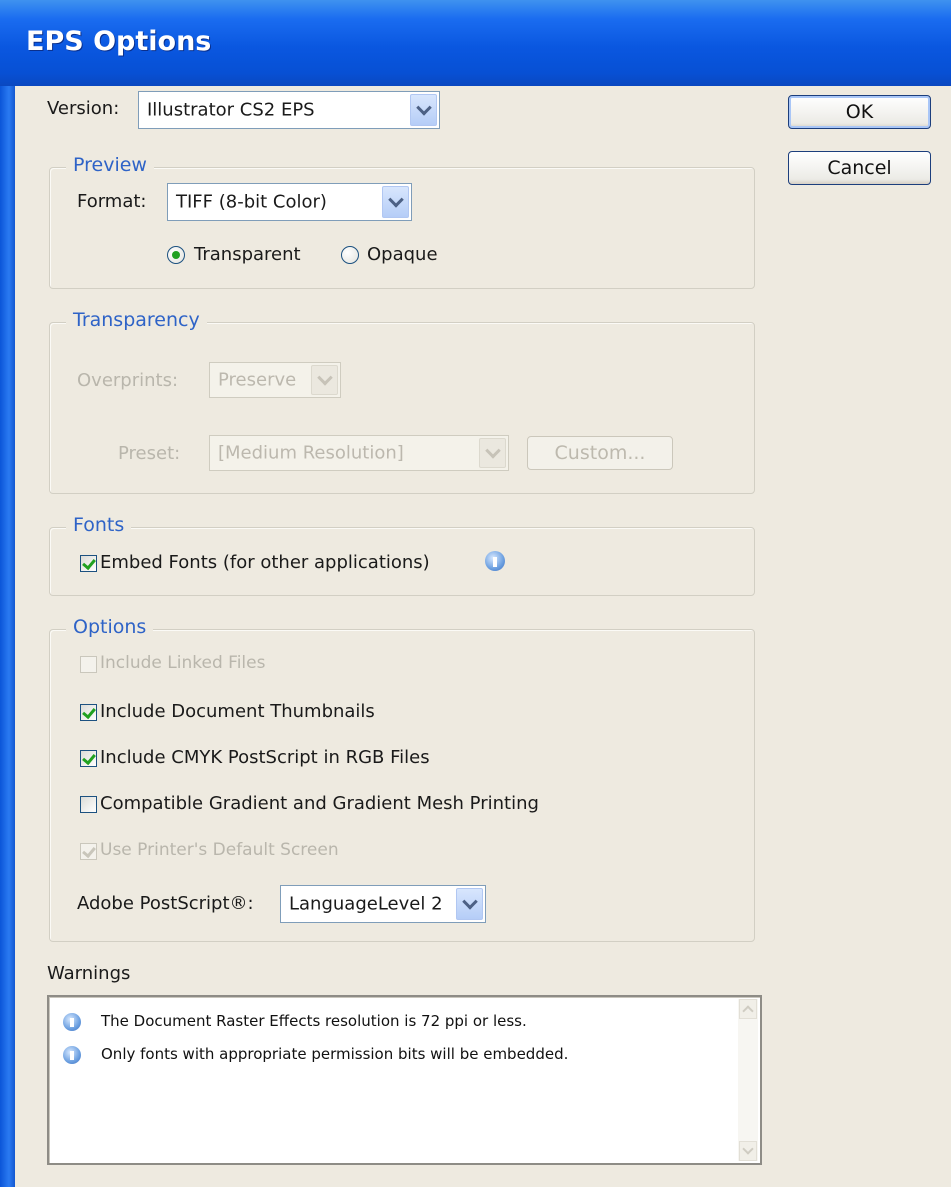 The width and height of the screenshot is (951, 1187). What do you see at coordinates (165, 903) in the screenshot?
I see `postscript-label: Adobe PostScript®:` at bounding box center [165, 903].